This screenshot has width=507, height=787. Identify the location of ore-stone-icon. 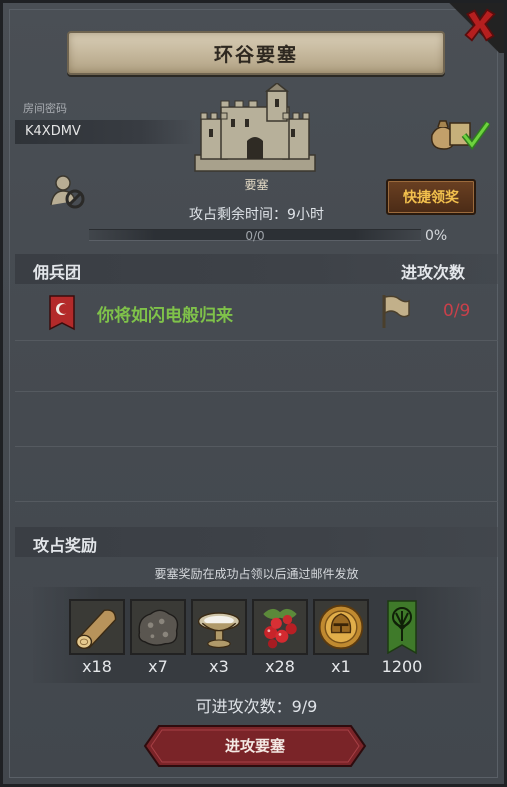
(158, 627).